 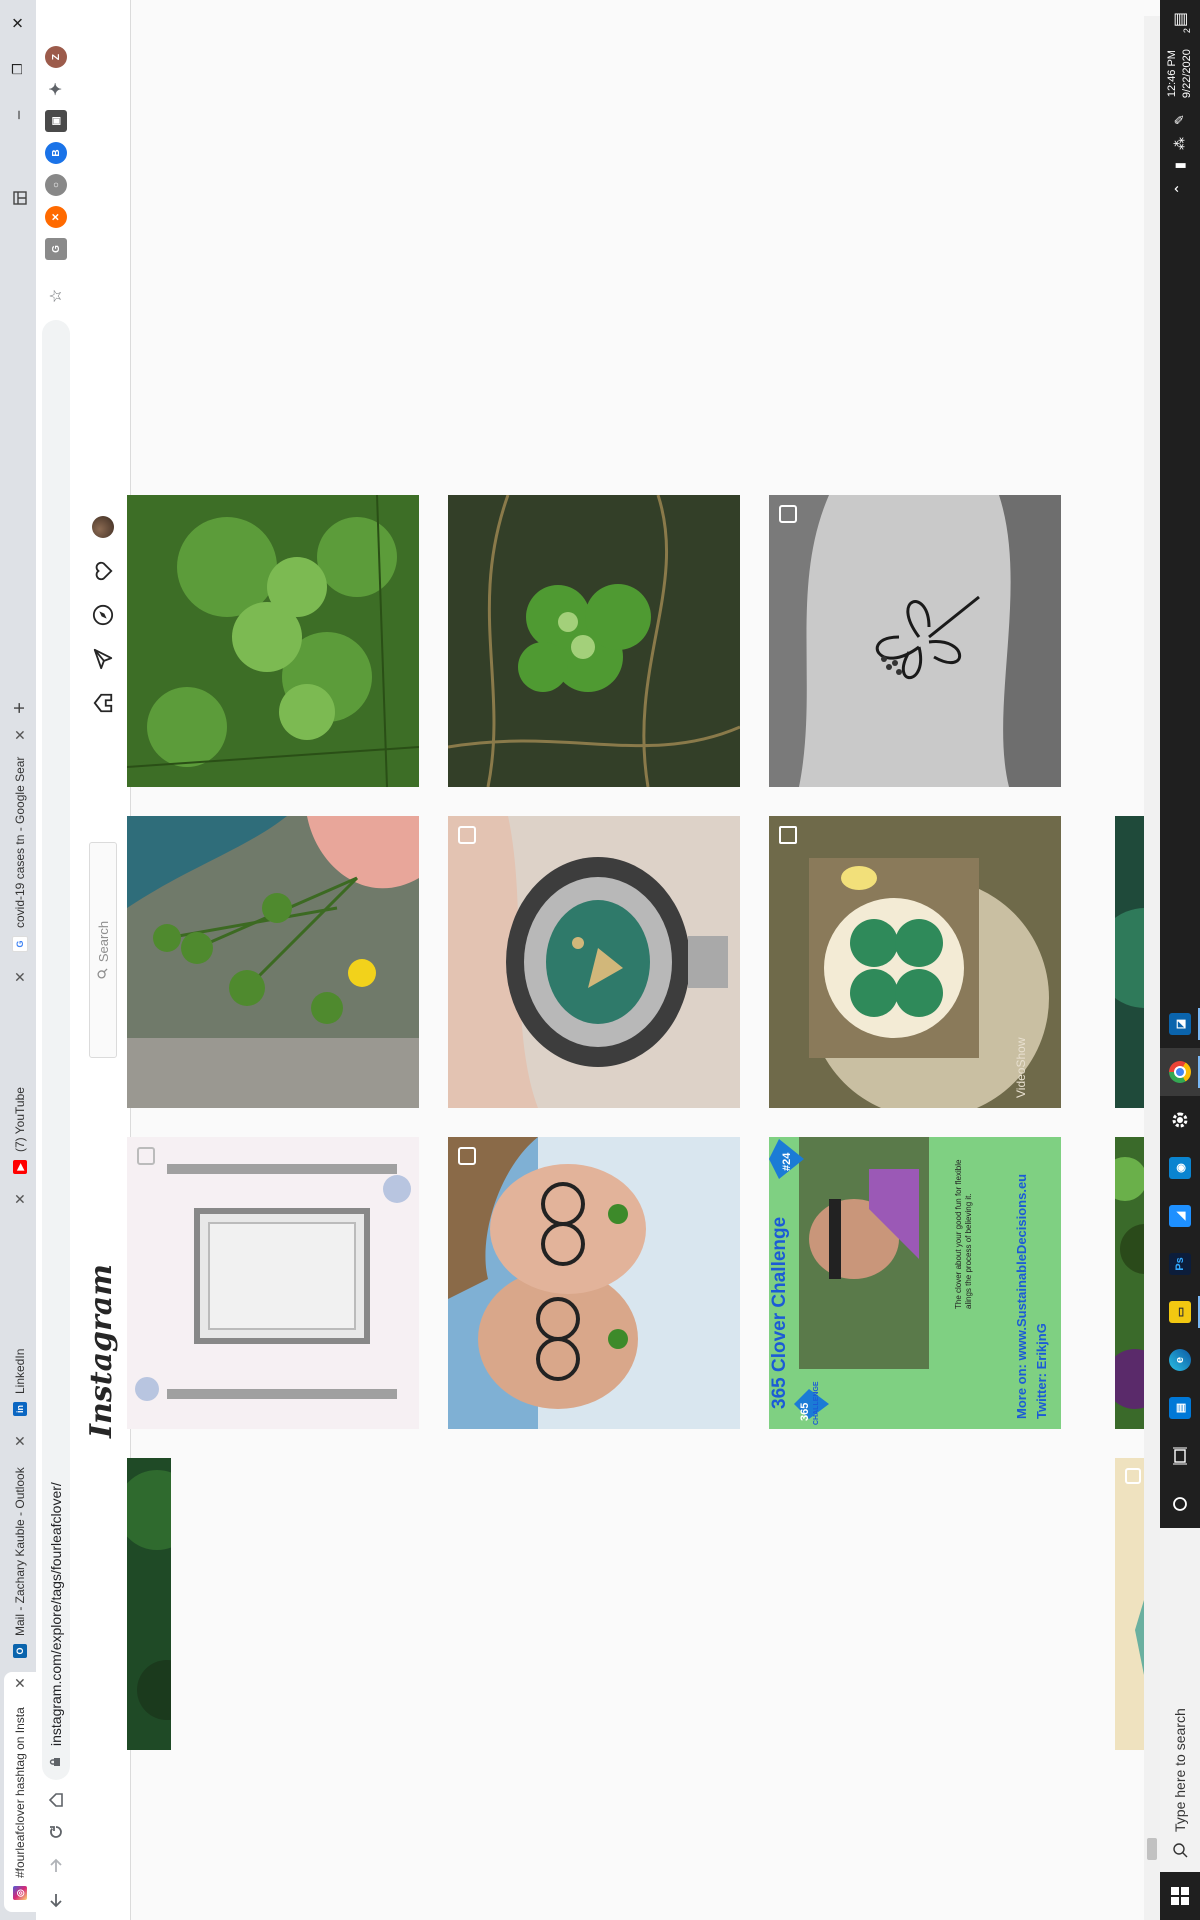 What do you see at coordinates (1152, 1849) in the screenshot?
I see `scrollbar-thumb` at bounding box center [1152, 1849].